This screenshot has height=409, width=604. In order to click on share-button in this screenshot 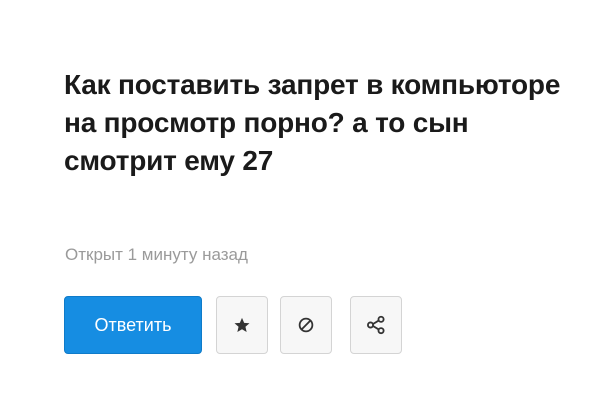, I will do `click(376, 325)`.